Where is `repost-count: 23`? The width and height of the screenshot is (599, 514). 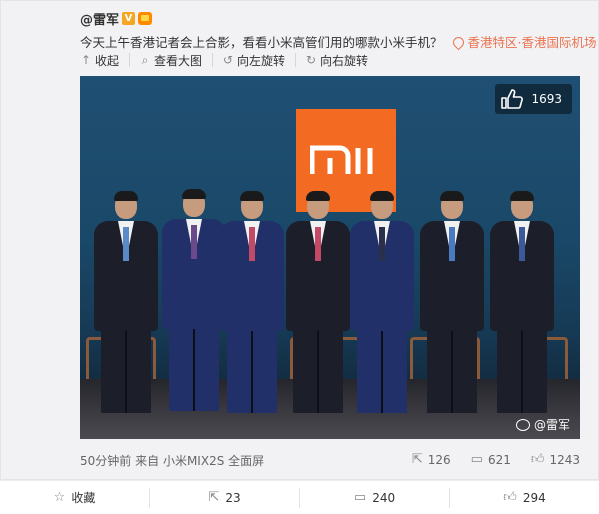 repost-count: 23 is located at coordinates (233, 497).